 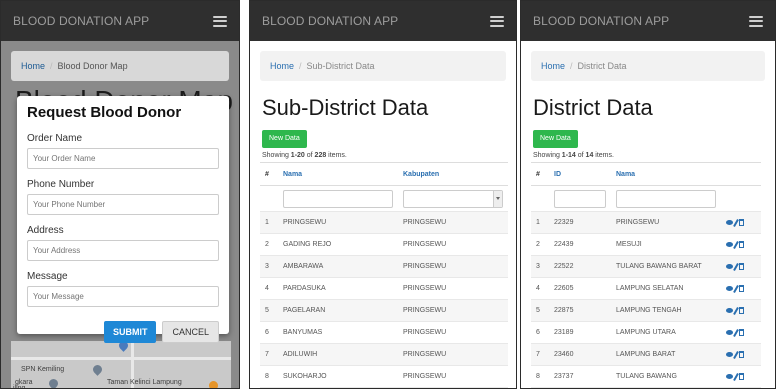 What do you see at coordinates (297, 155) in the screenshot?
I see `summary-range: 1-20` at bounding box center [297, 155].